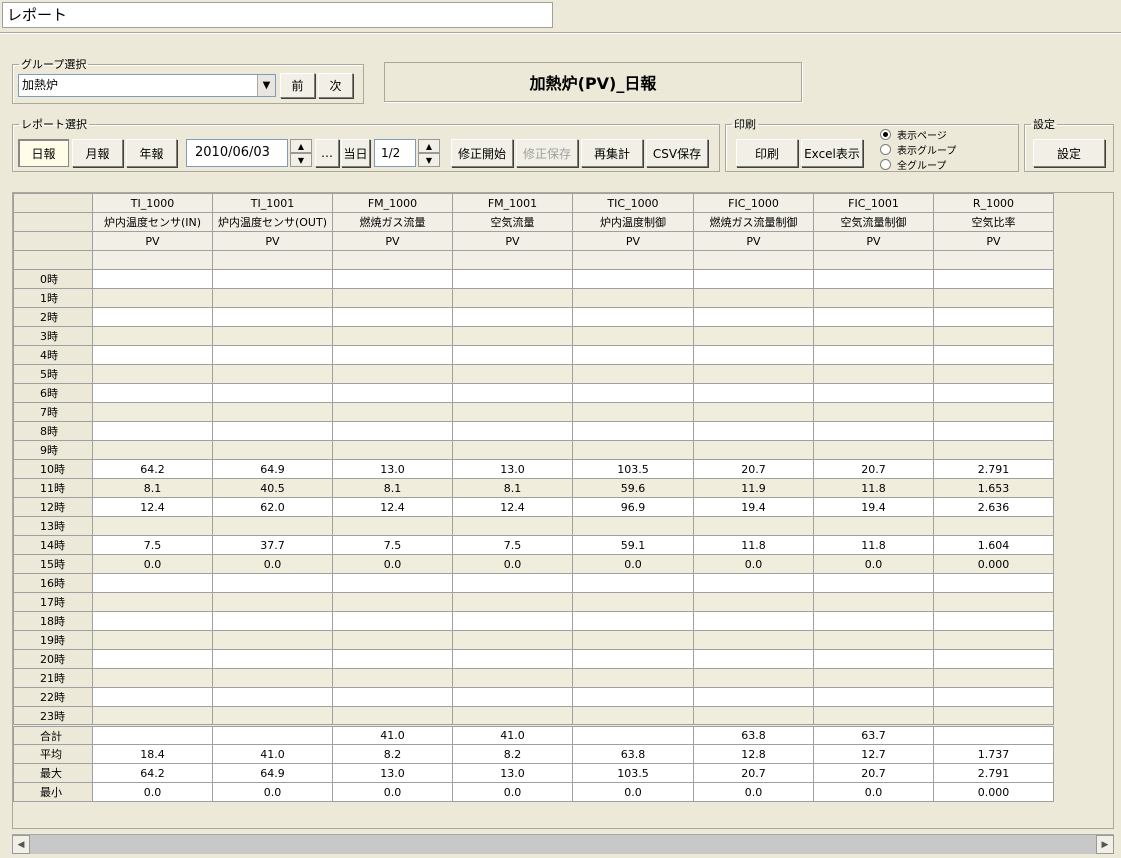 This screenshot has height=858, width=1121. What do you see at coordinates (832, 153) in the screenshot?
I see `excel-view-button: Excel表示` at bounding box center [832, 153].